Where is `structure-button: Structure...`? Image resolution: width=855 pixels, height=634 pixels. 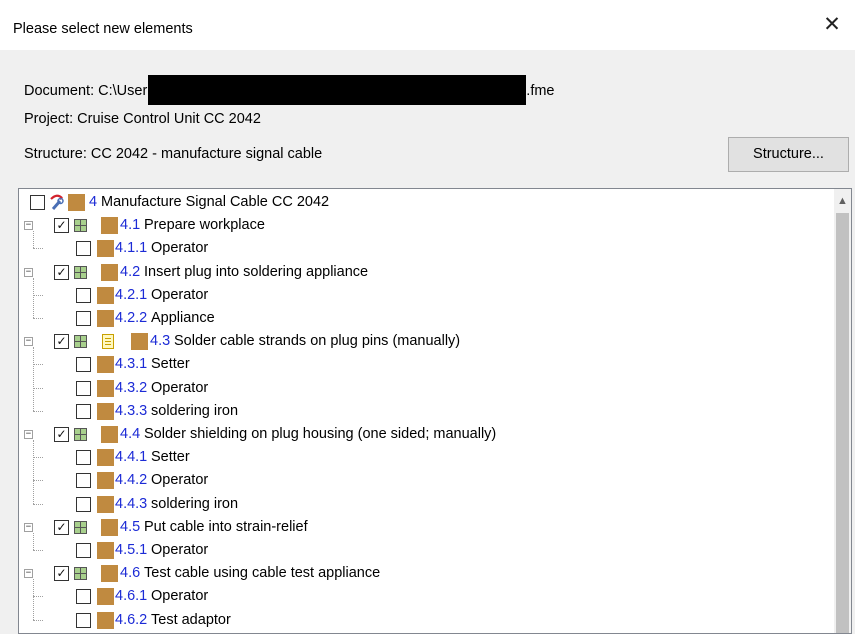
structure-button: Structure... is located at coordinates (788, 154).